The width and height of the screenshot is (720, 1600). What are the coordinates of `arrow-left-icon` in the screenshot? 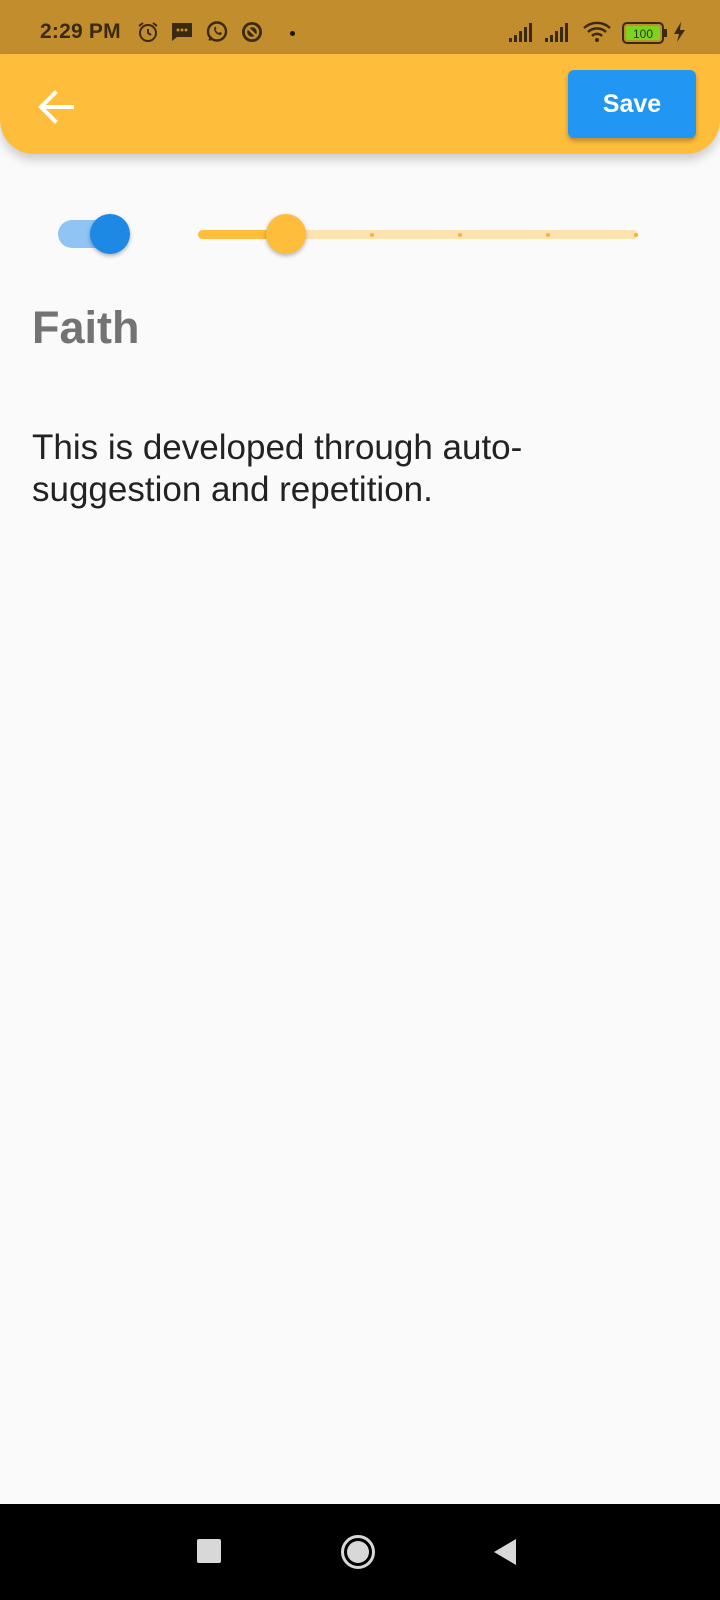 It's located at (56, 107).